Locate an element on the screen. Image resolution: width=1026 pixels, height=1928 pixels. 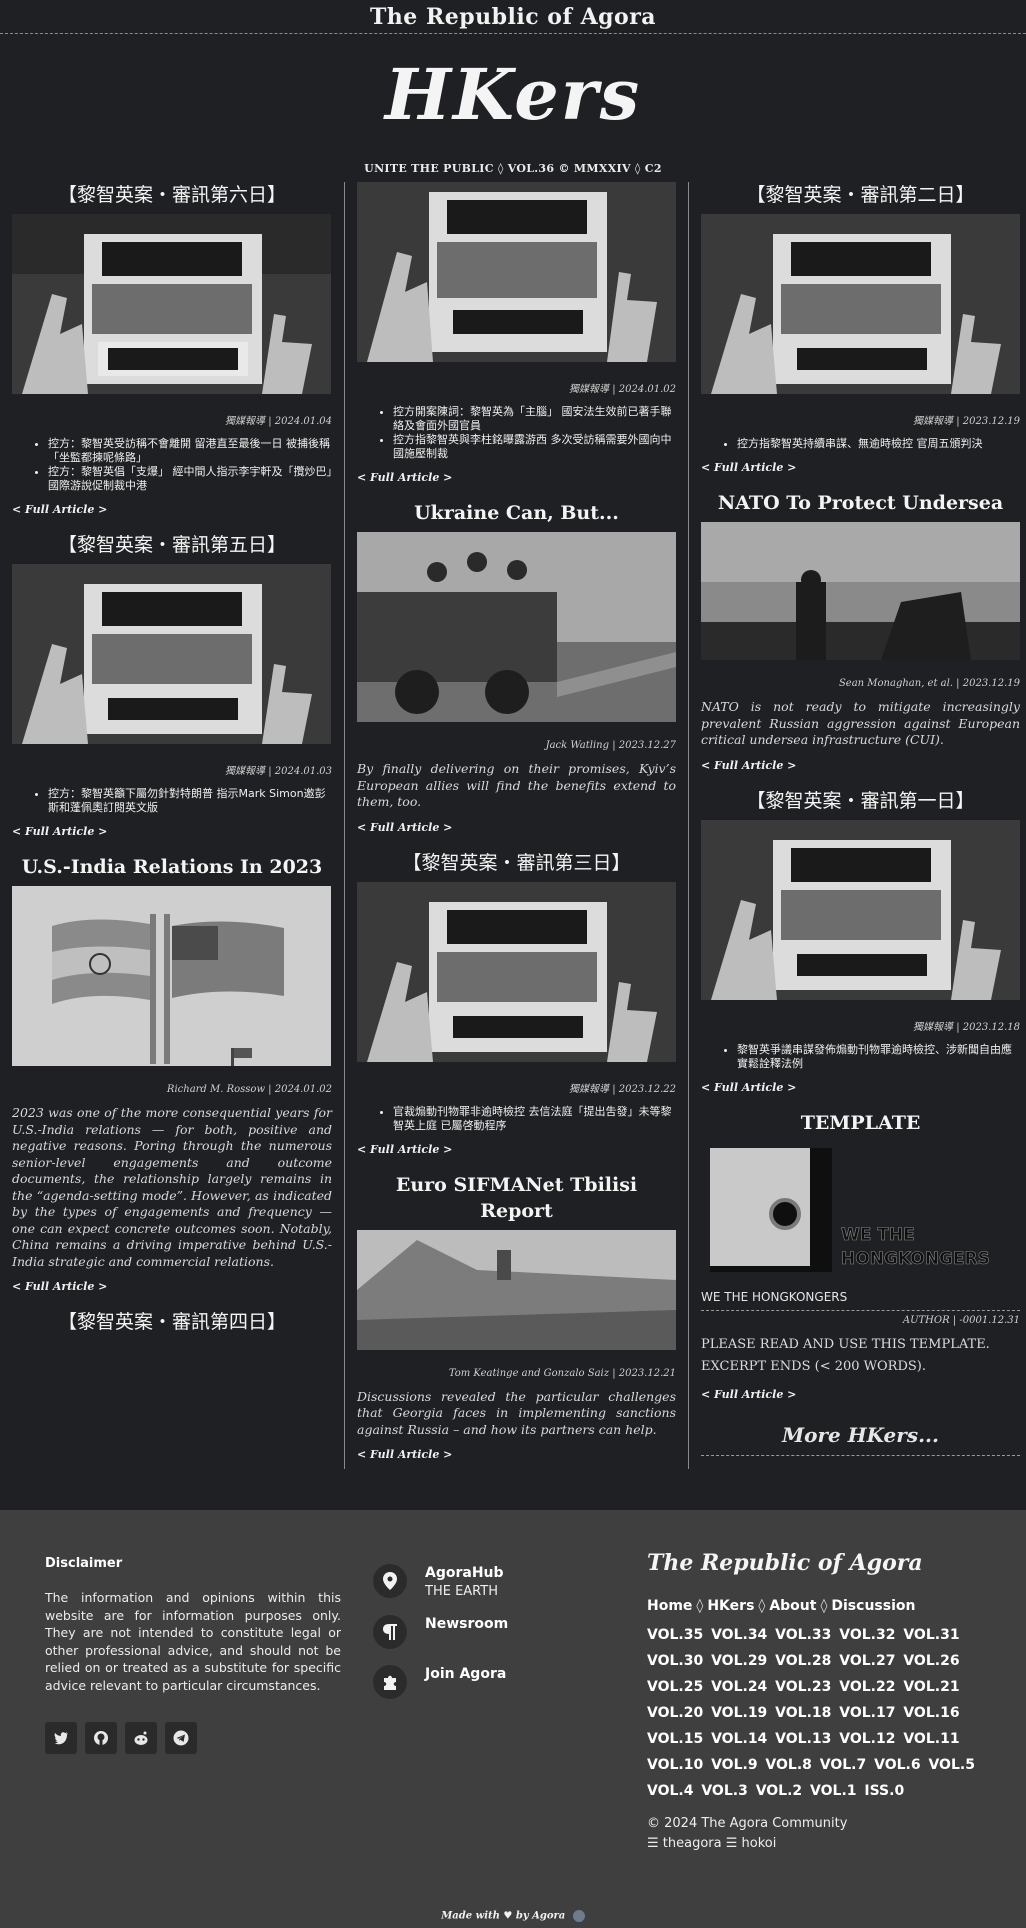
nav-hkers: HKers is located at coordinates (730, 1606).